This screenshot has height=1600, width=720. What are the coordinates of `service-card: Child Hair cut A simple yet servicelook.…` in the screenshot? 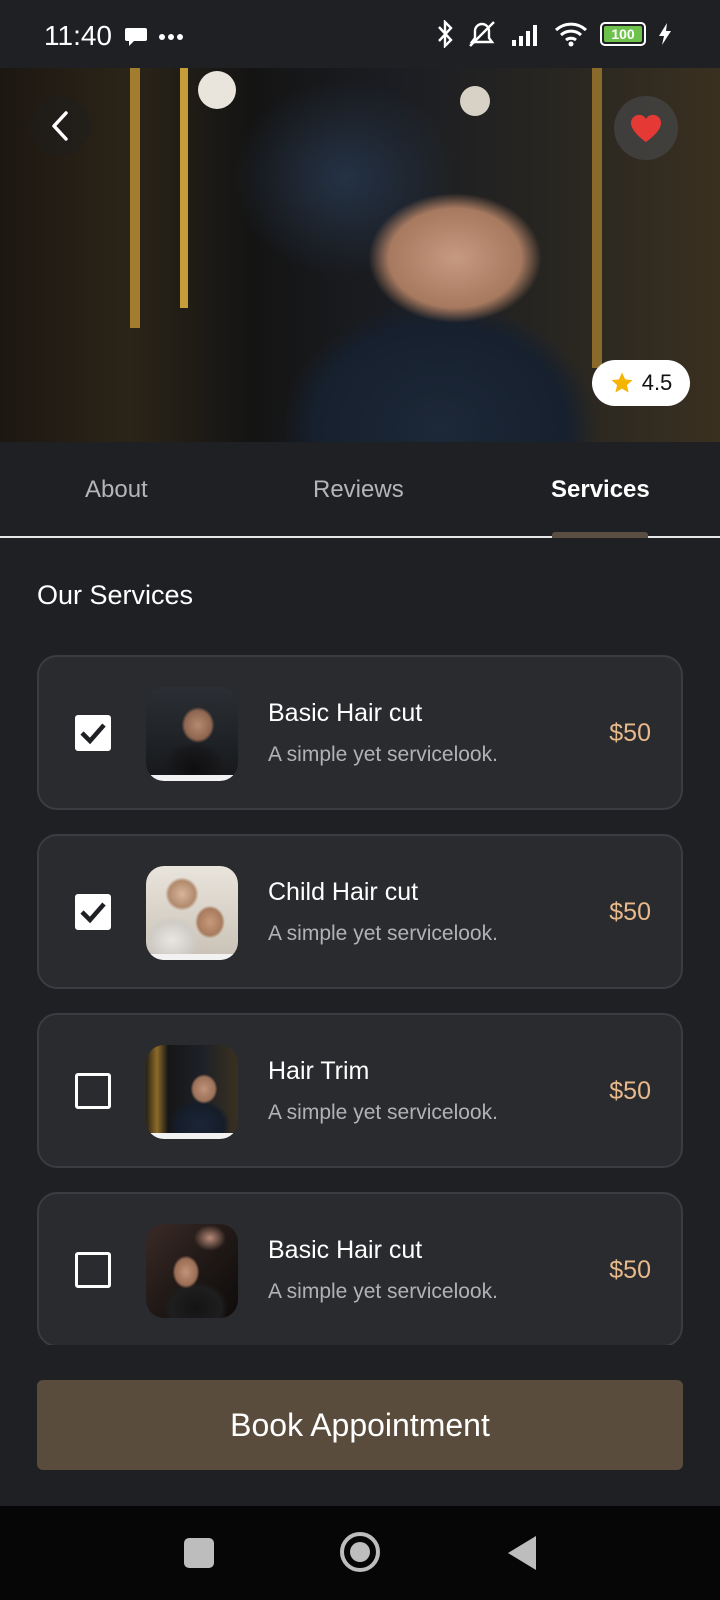 It's located at (360, 911).